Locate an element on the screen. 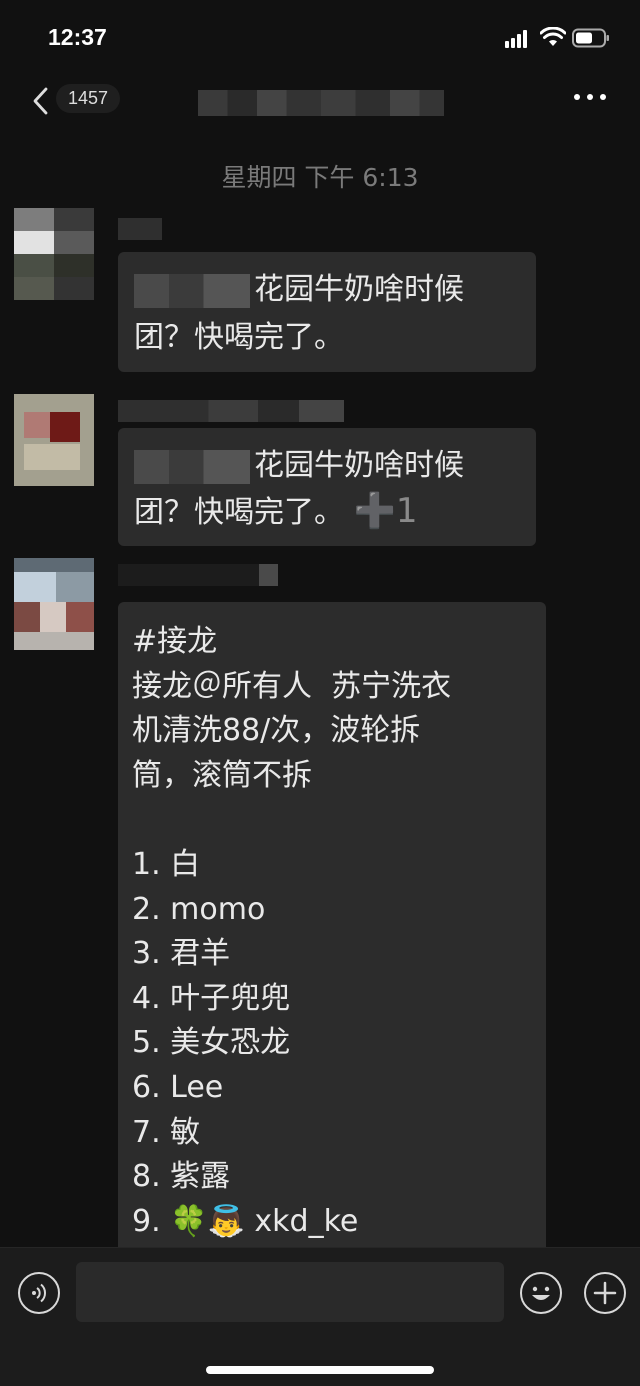  voice-icon is located at coordinates (39, 1293).